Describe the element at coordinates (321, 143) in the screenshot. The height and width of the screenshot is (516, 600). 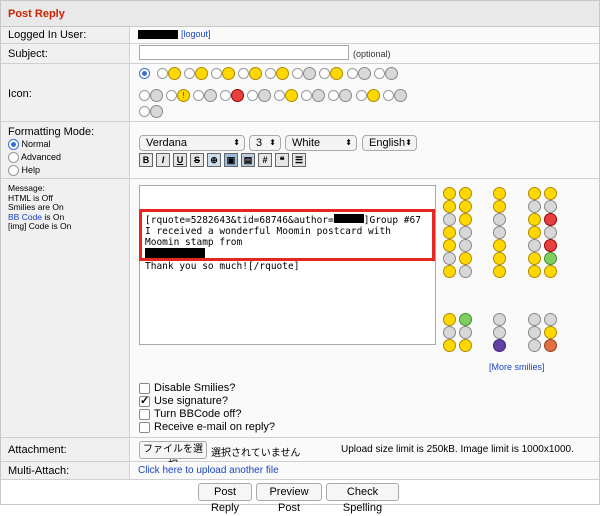
I see `color-select: White ⬍` at that location.